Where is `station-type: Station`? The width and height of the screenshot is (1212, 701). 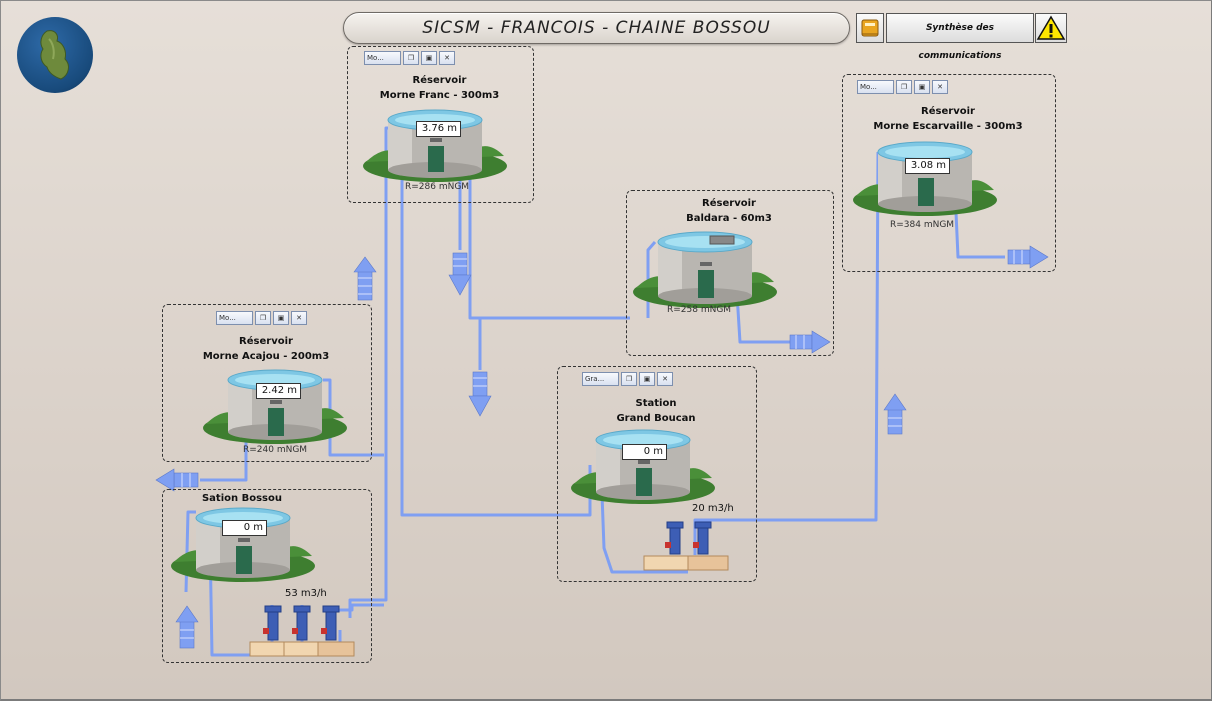 station-type: Station is located at coordinates (656, 403).